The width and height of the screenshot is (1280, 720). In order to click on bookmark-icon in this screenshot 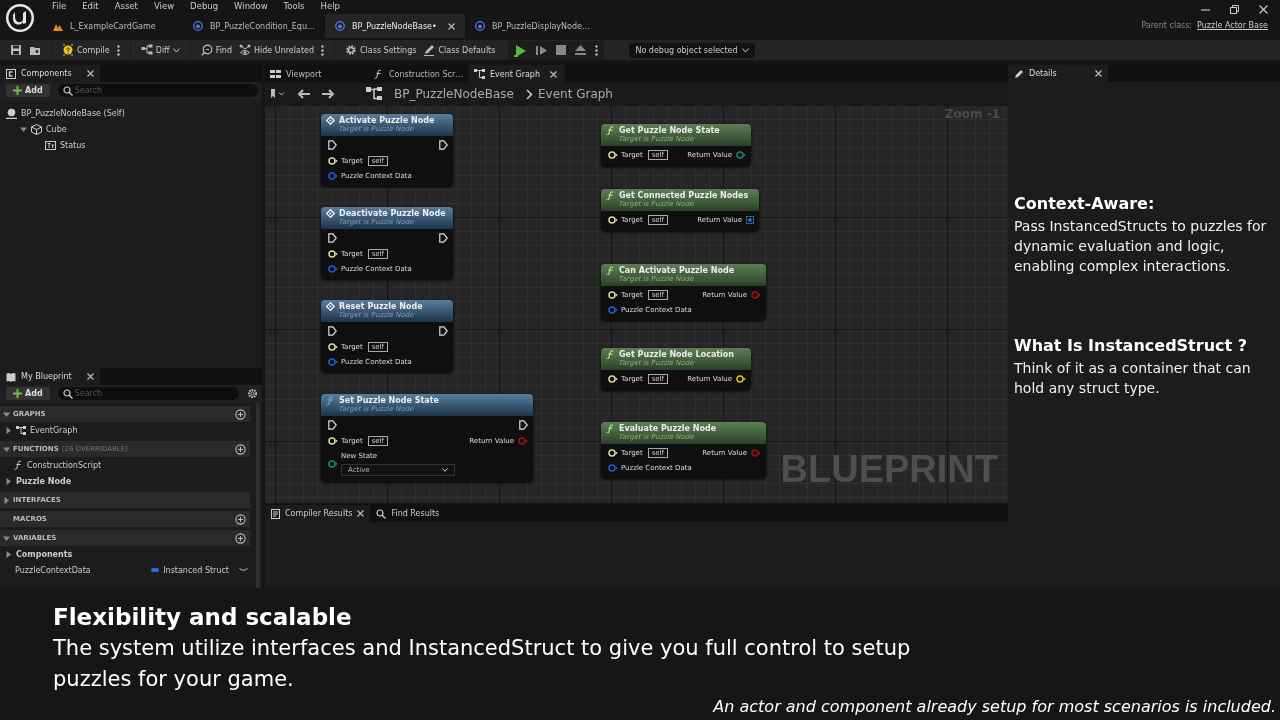, I will do `click(278, 94)`.